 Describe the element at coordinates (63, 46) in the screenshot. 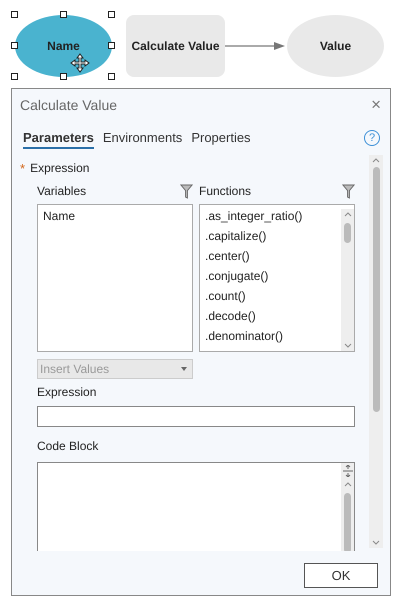

I see `variable-node: Name` at that location.